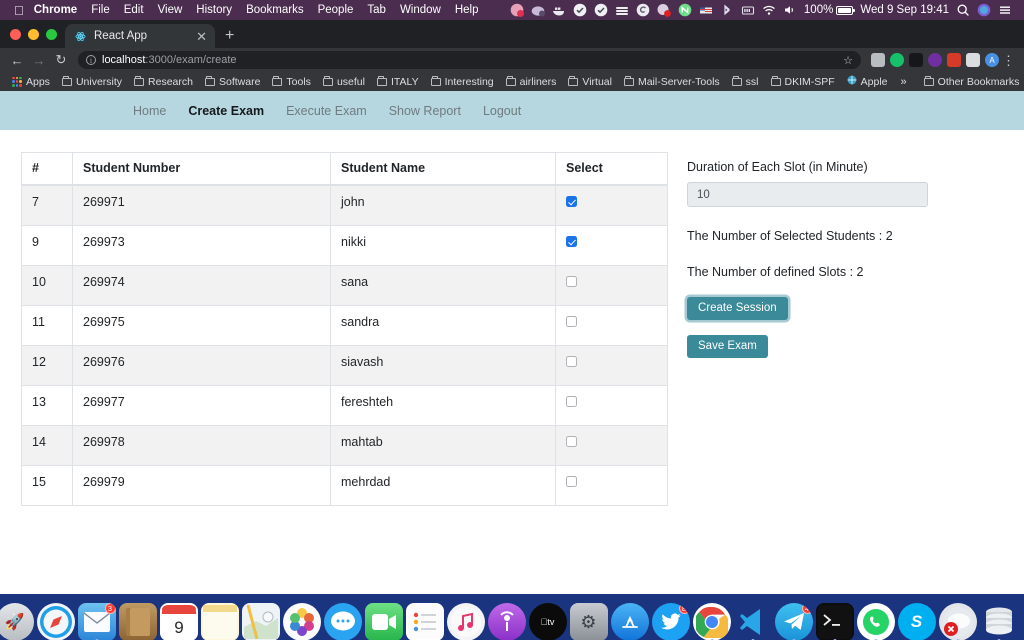  What do you see at coordinates (999, 621) in the screenshot?
I see `database-icon` at bounding box center [999, 621].